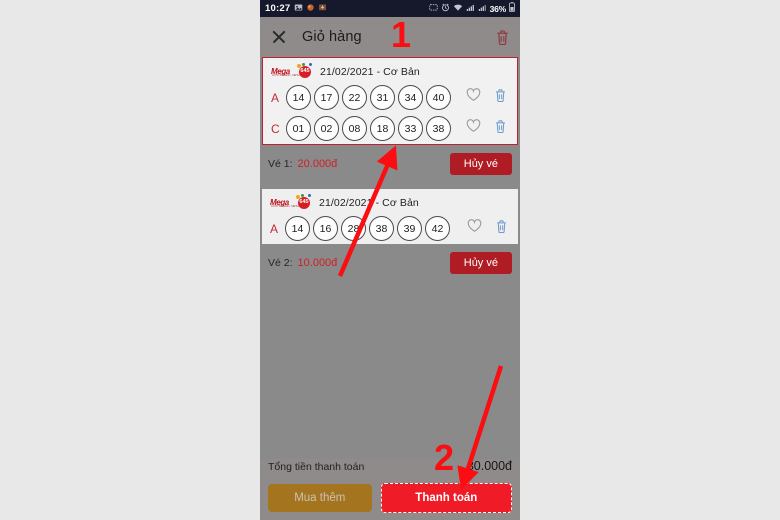  Describe the element at coordinates (332, 37) in the screenshot. I see `page-title: Giỏ hàng` at that location.